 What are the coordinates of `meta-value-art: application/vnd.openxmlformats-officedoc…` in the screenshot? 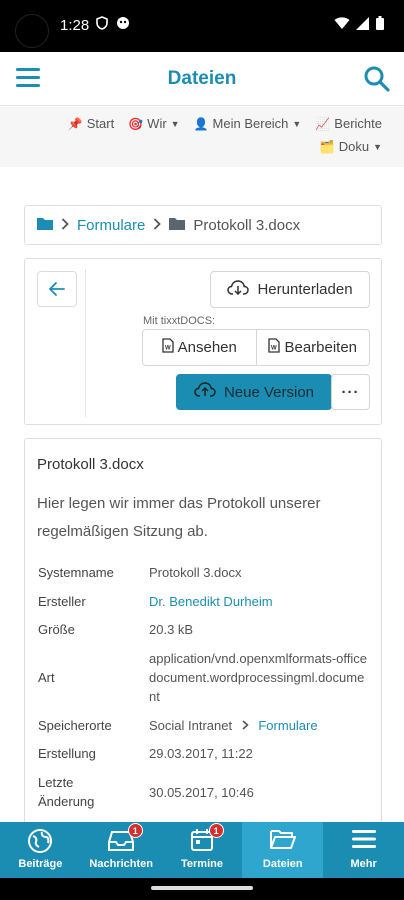 It's located at (258, 677).